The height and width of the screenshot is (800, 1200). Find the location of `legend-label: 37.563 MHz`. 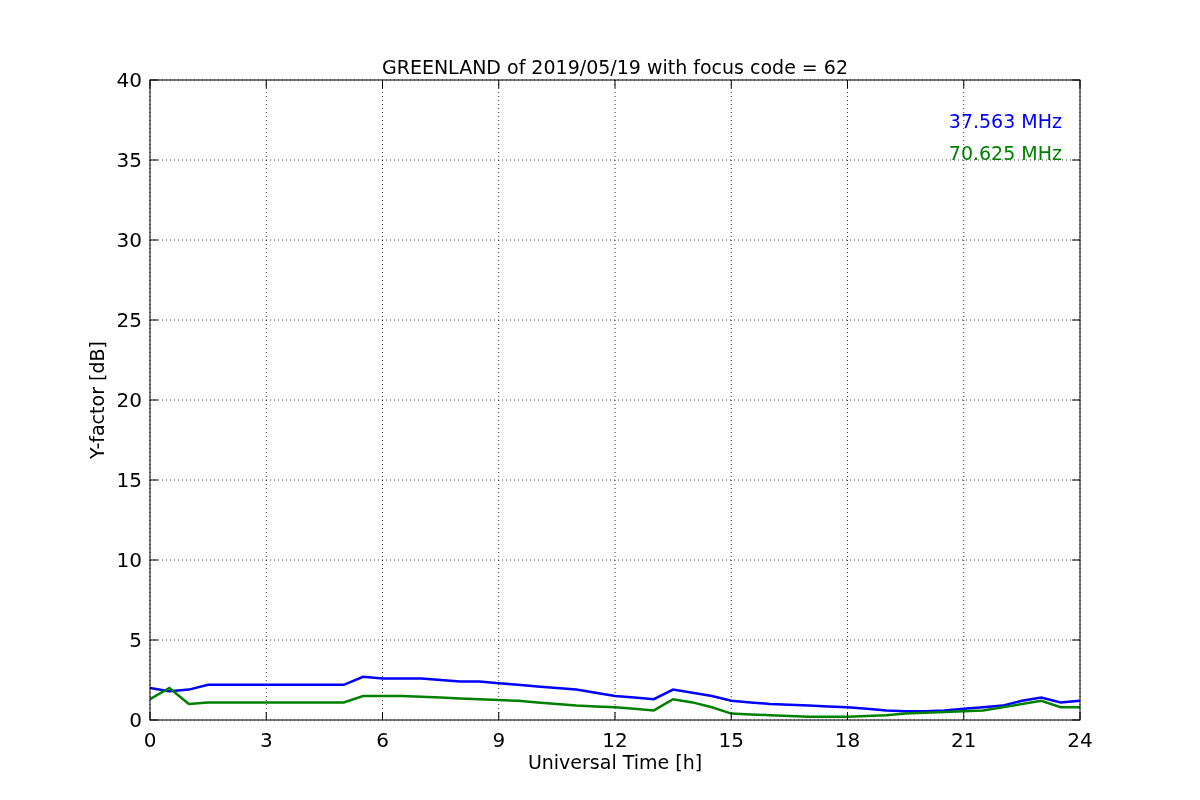

legend-label: 37.563 MHz is located at coordinates (1005, 121).